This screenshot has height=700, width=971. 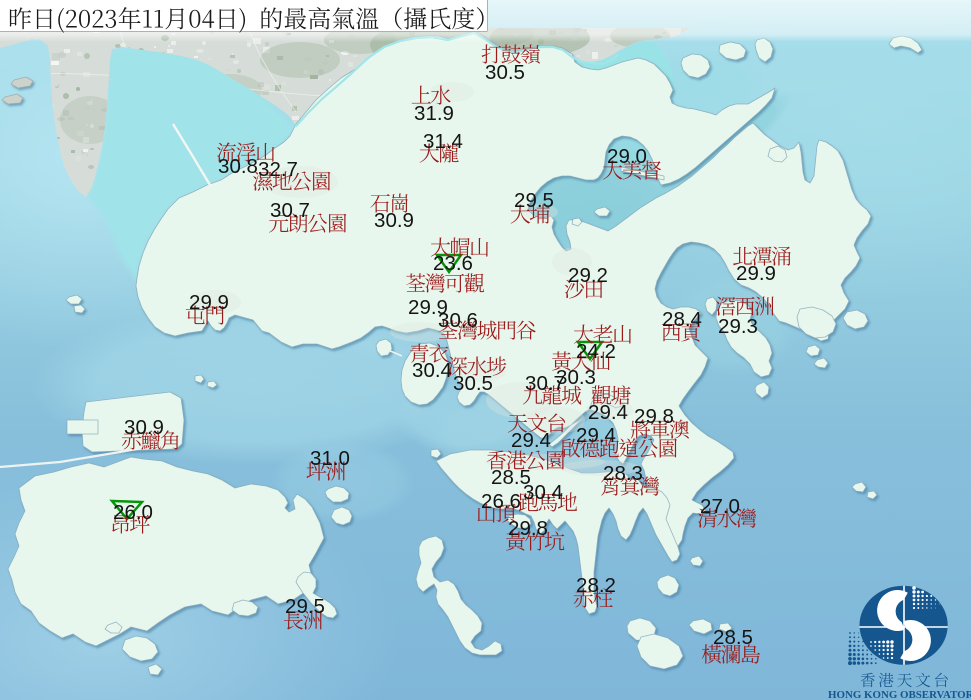 What do you see at coordinates (330, 458) in the screenshot?
I see `svg-text: 31.0` at bounding box center [330, 458].